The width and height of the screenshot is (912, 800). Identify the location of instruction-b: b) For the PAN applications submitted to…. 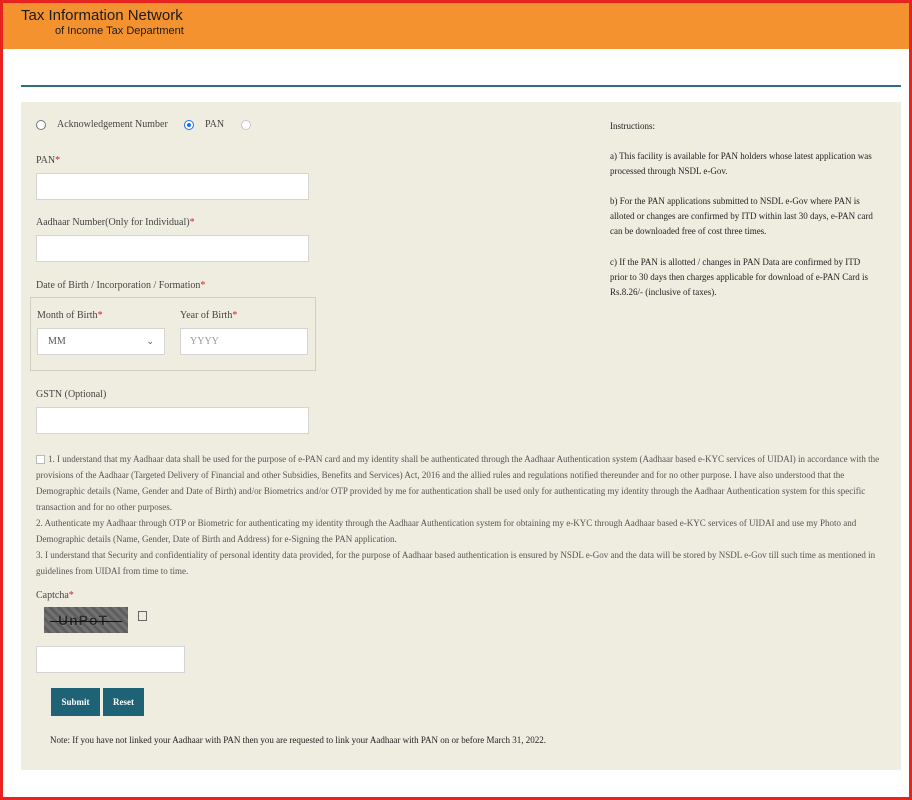
(741, 216).